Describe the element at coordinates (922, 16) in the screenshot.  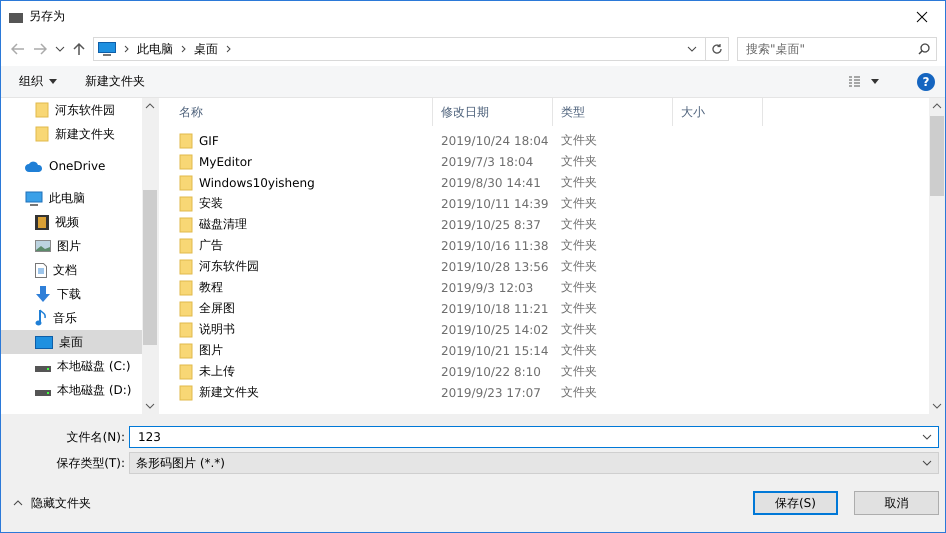
I see `close-icon` at that location.